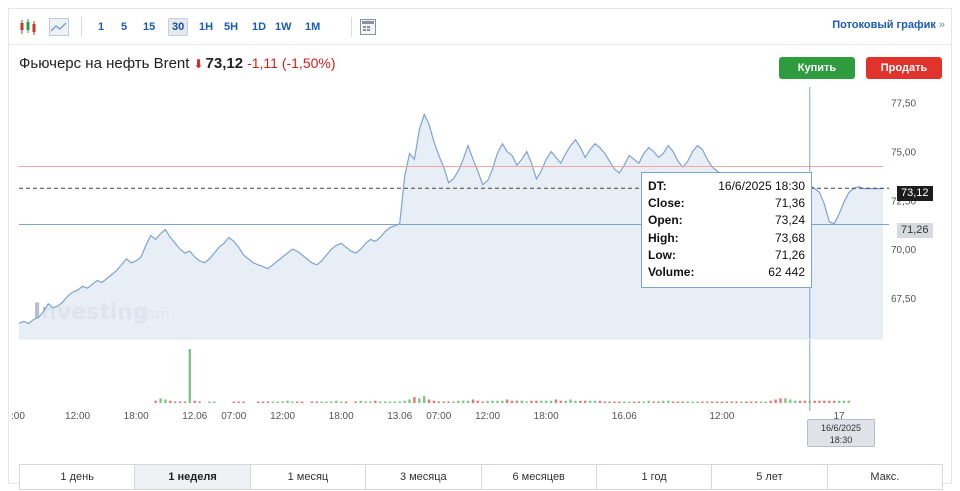  I want to click on period-button: 1 год, so click(655, 477).